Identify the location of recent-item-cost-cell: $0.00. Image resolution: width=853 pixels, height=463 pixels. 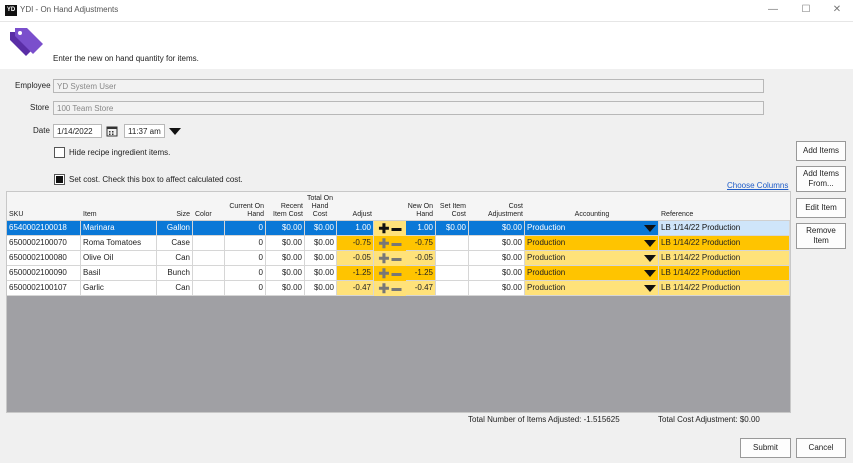
(285, 228).